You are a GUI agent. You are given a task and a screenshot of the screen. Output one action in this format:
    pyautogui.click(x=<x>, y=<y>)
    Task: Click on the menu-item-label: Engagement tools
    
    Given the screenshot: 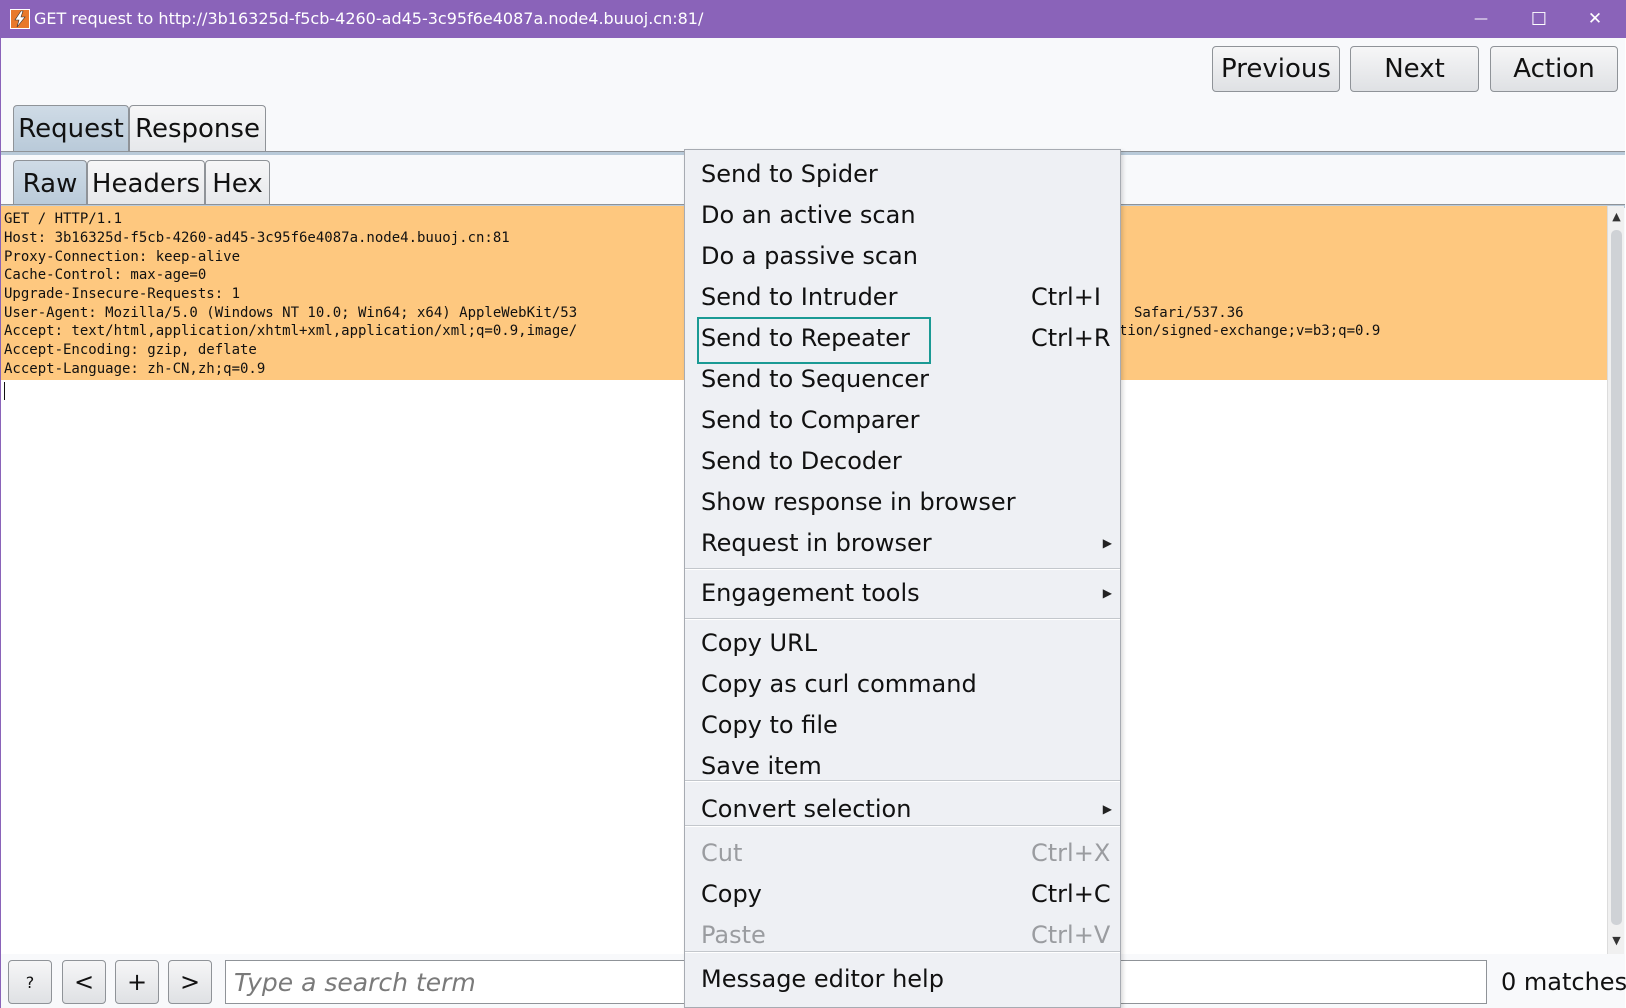 What is the action you would take?
    pyautogui.click(x=810, y=593)
    